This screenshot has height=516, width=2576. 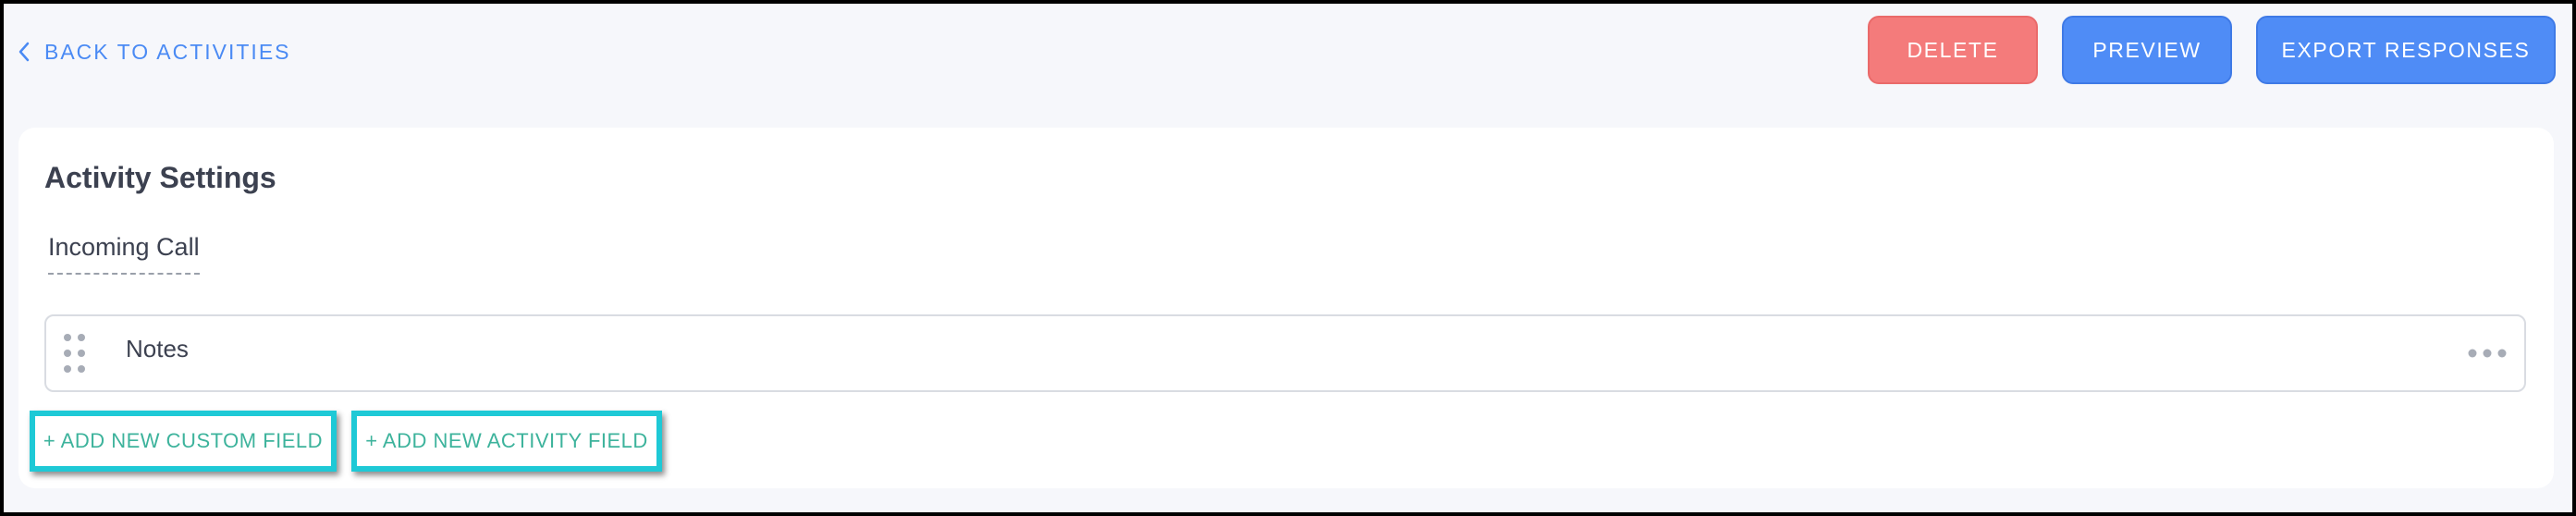 What do you see at coordinates (157, 348) in the screenshot?
I see `field-label: Notes` at bounding box center [157, 348].